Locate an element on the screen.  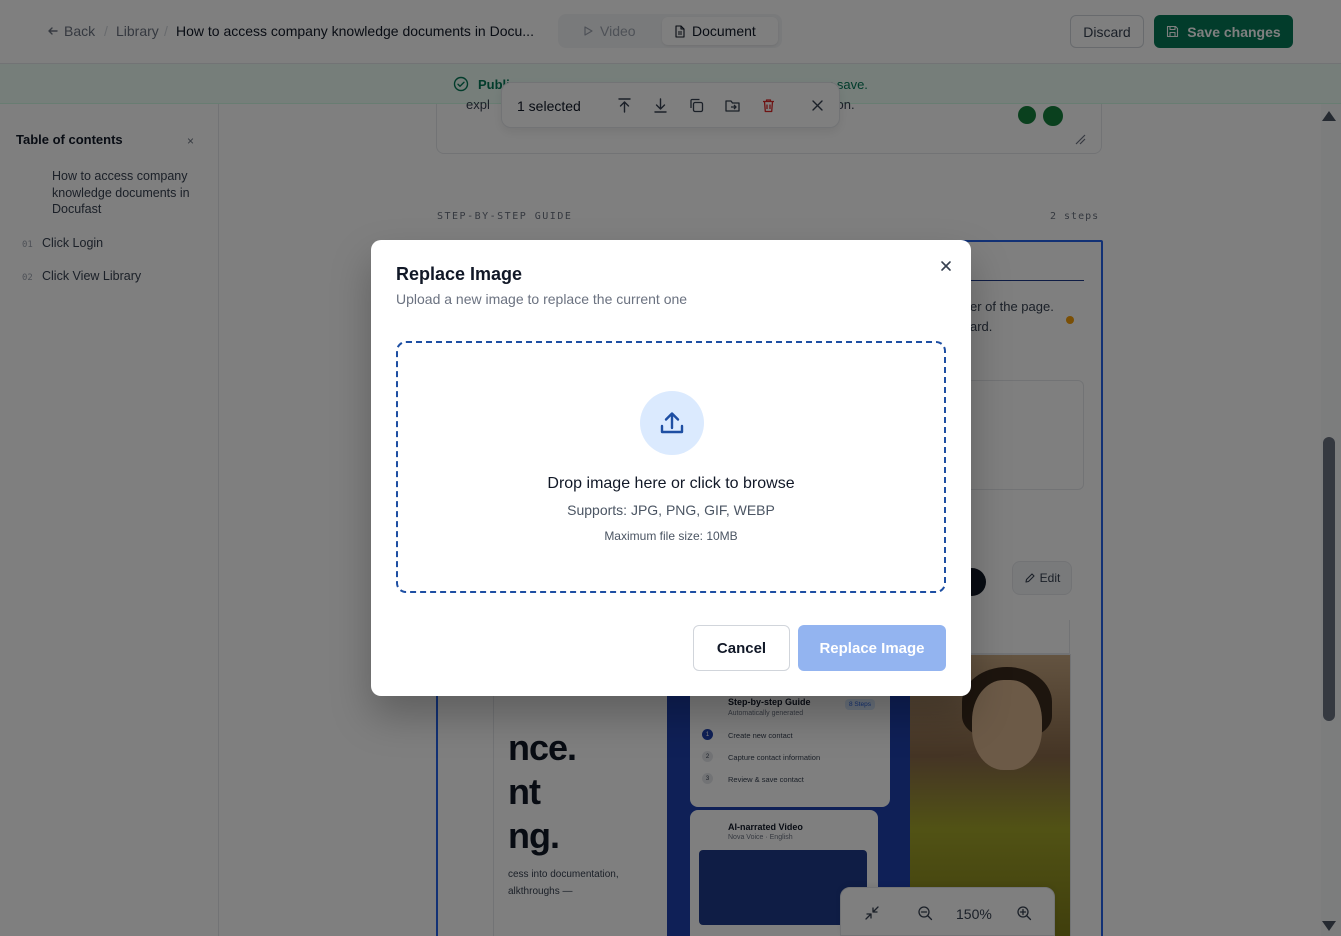
upload-icon is located at coordinates (672, 423).